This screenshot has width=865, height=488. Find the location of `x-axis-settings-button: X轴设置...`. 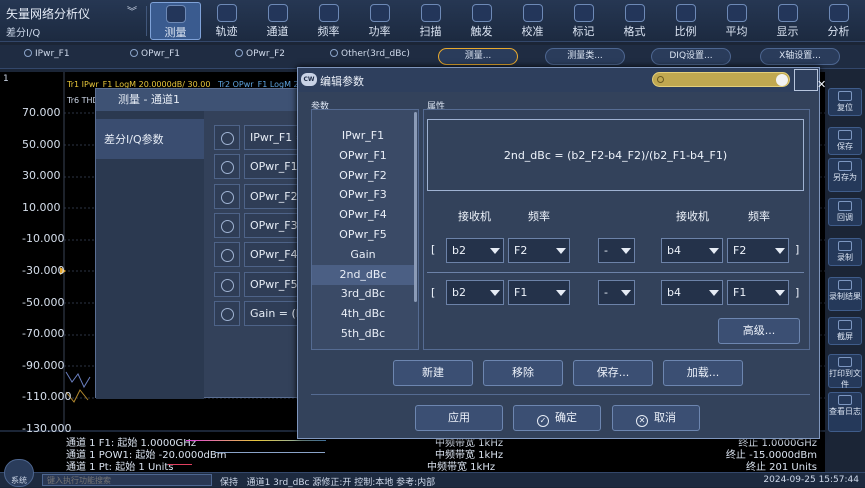

x-axis-settings-button: X轴设置... is located at coordinates (800, 56).